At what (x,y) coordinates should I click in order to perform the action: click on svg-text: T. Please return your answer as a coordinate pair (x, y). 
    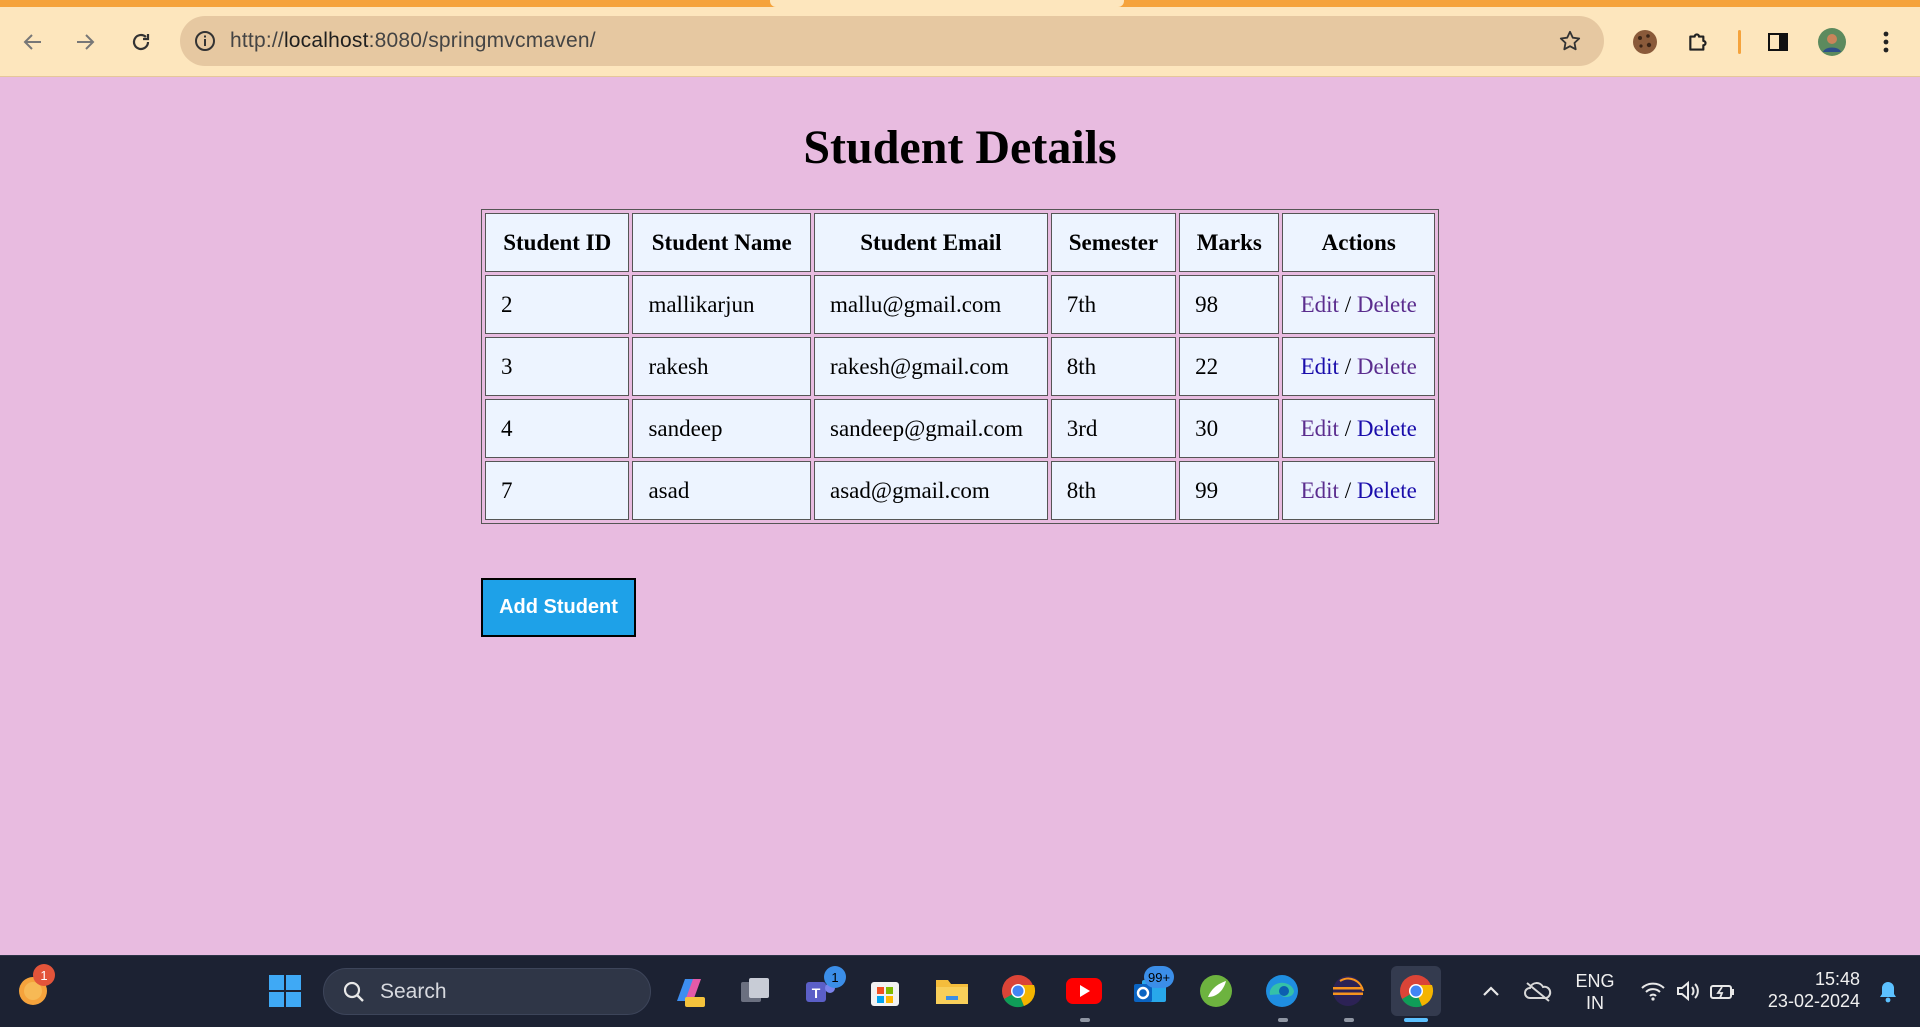
    Looking at the image, I should click on (816, 993).